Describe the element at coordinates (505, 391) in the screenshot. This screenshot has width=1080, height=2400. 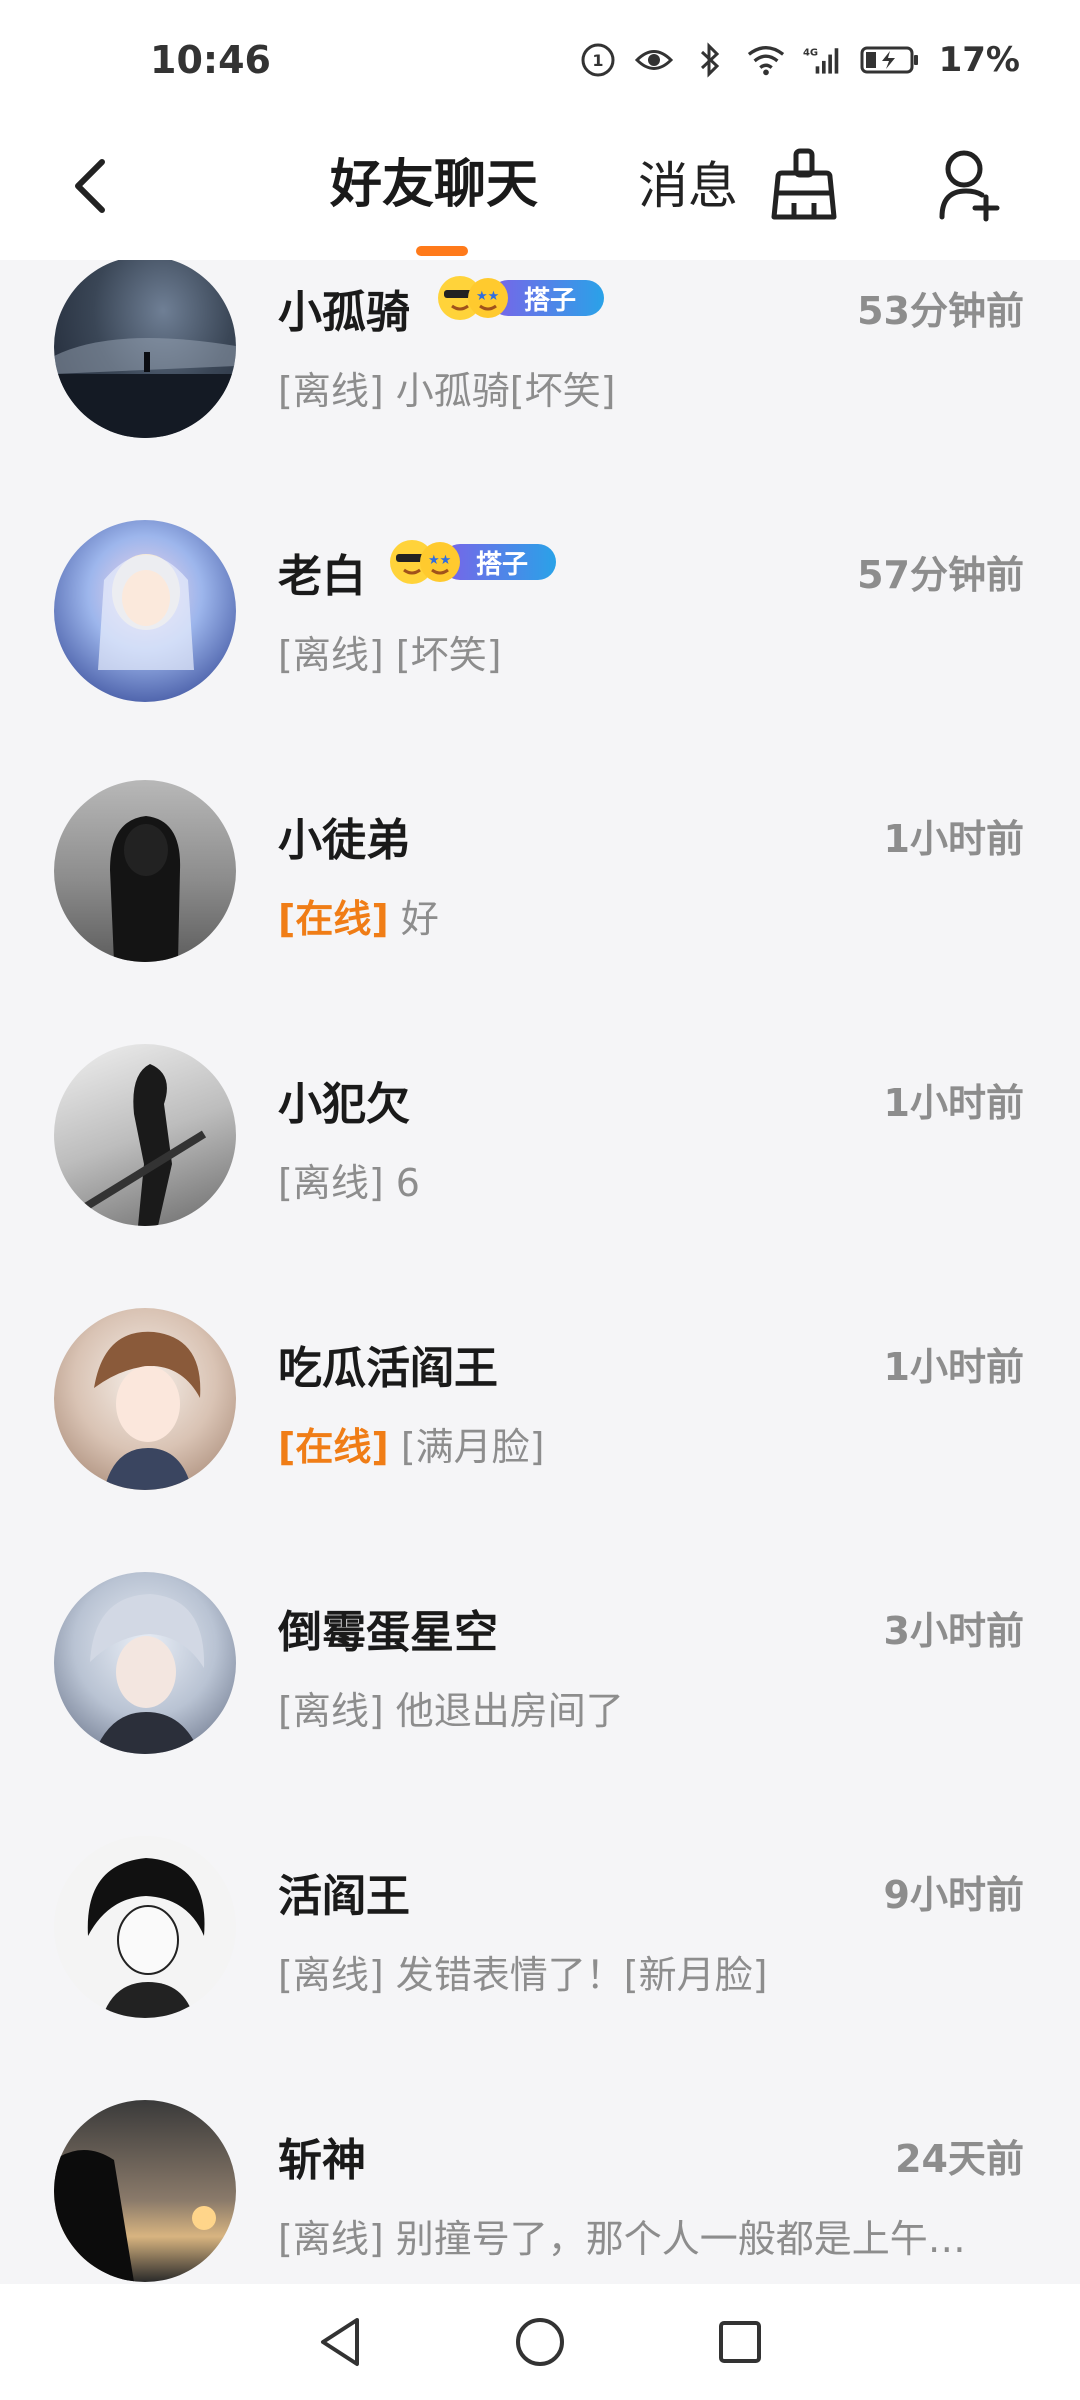
I see `message-text: 小孤骑[坏笑]` at that location.